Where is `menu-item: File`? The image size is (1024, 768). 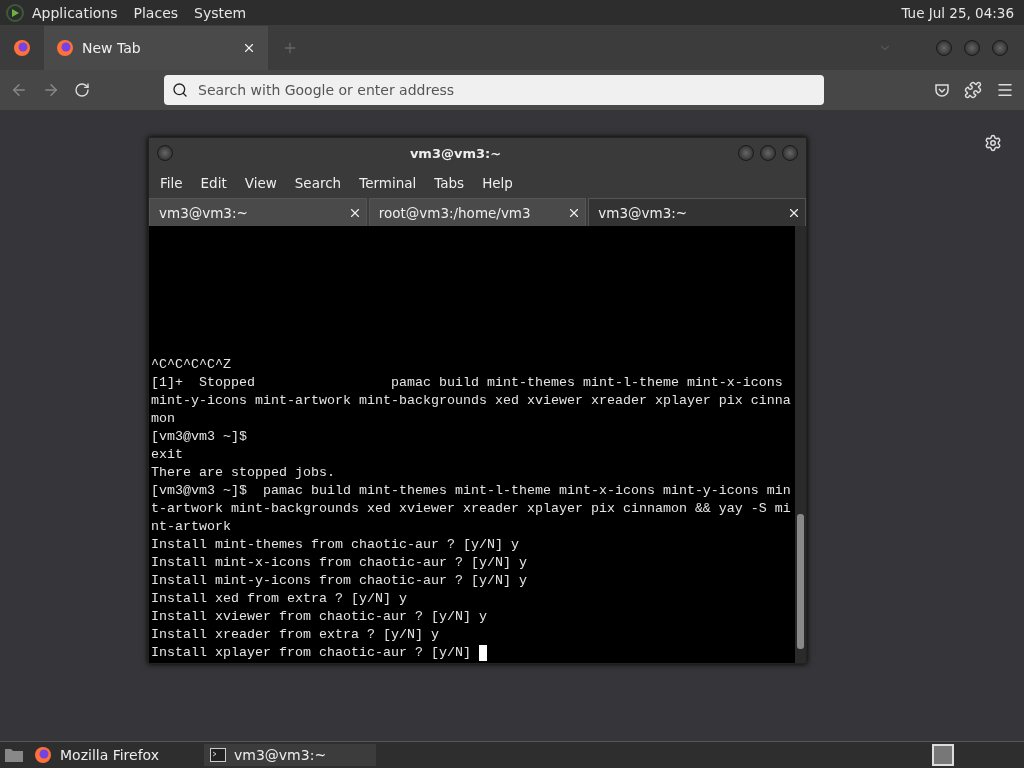
menu-item: File is located at coordinates (171, 183).